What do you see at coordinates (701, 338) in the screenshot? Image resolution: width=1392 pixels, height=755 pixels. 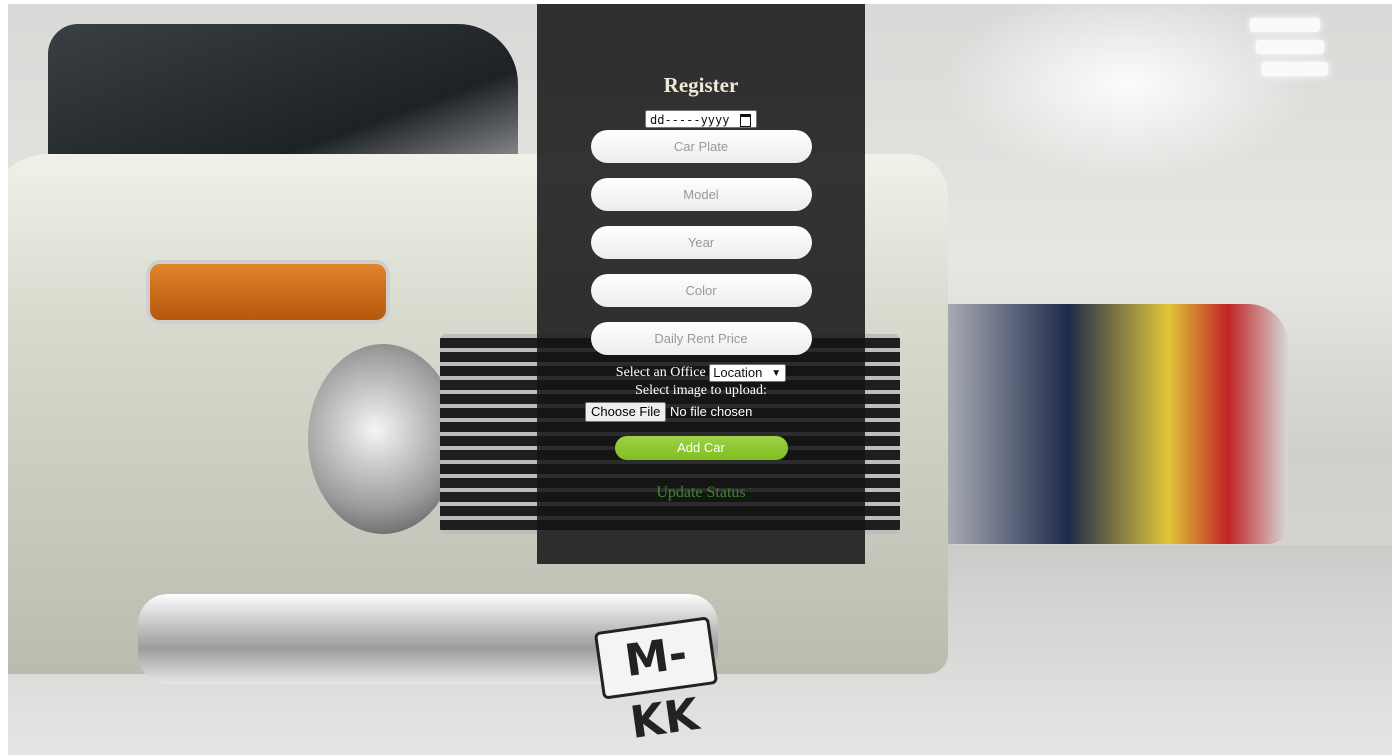 I see `daily-rent-price-input: Daily Rent Price` at bounding box center [701, 338].